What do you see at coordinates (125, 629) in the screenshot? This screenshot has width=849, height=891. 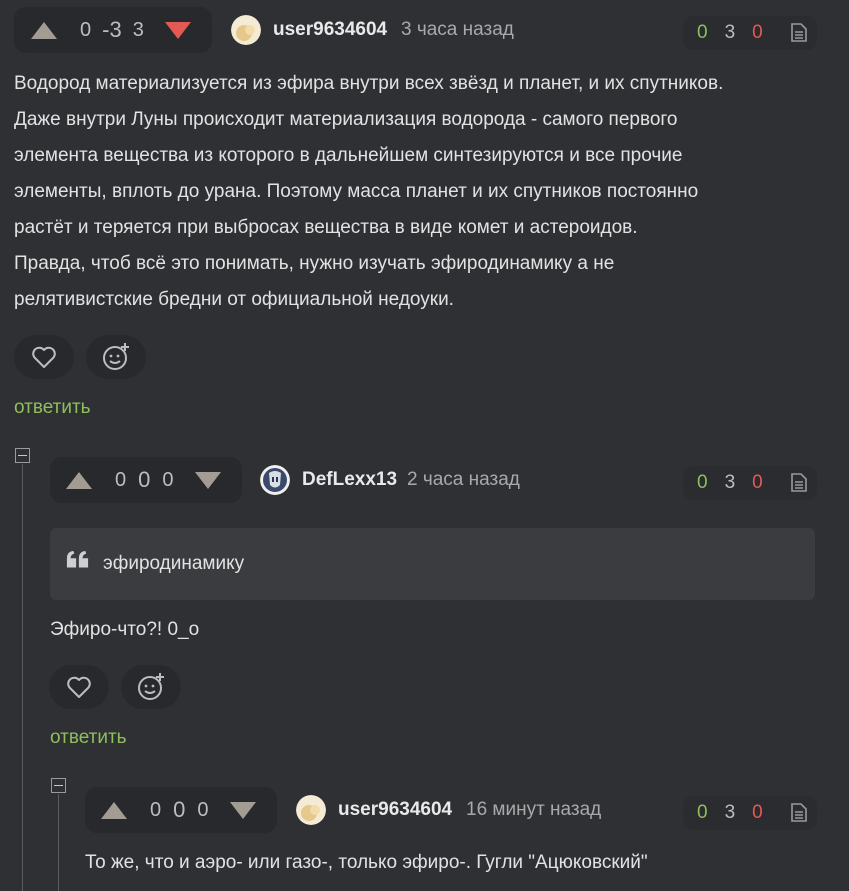 I see `comment-body: Эфиро-что?! 0_о` at bounding box center [125, 629].